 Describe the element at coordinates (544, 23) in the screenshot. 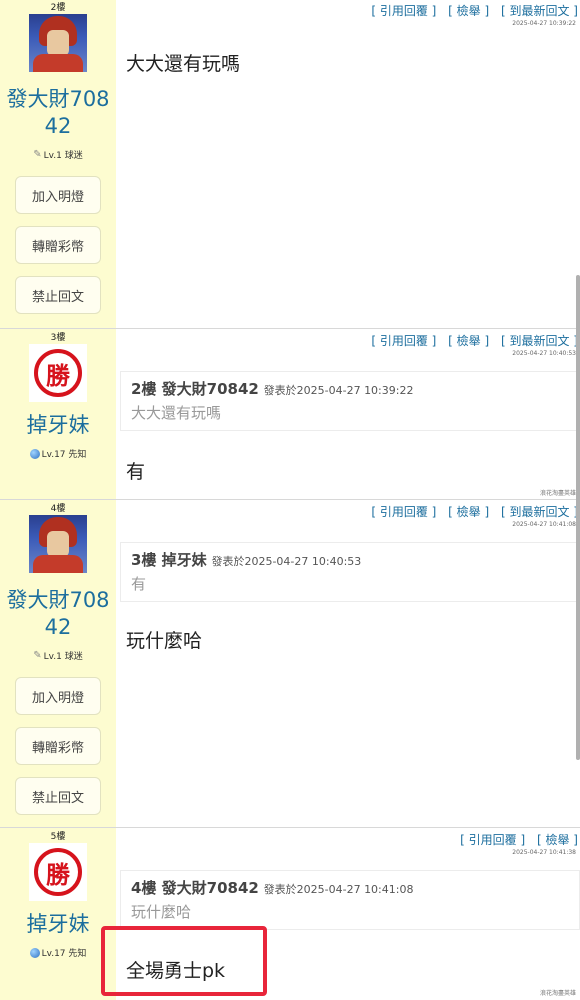

I see `post-timestamp: 2025-04-27 10:39:22` at that location.